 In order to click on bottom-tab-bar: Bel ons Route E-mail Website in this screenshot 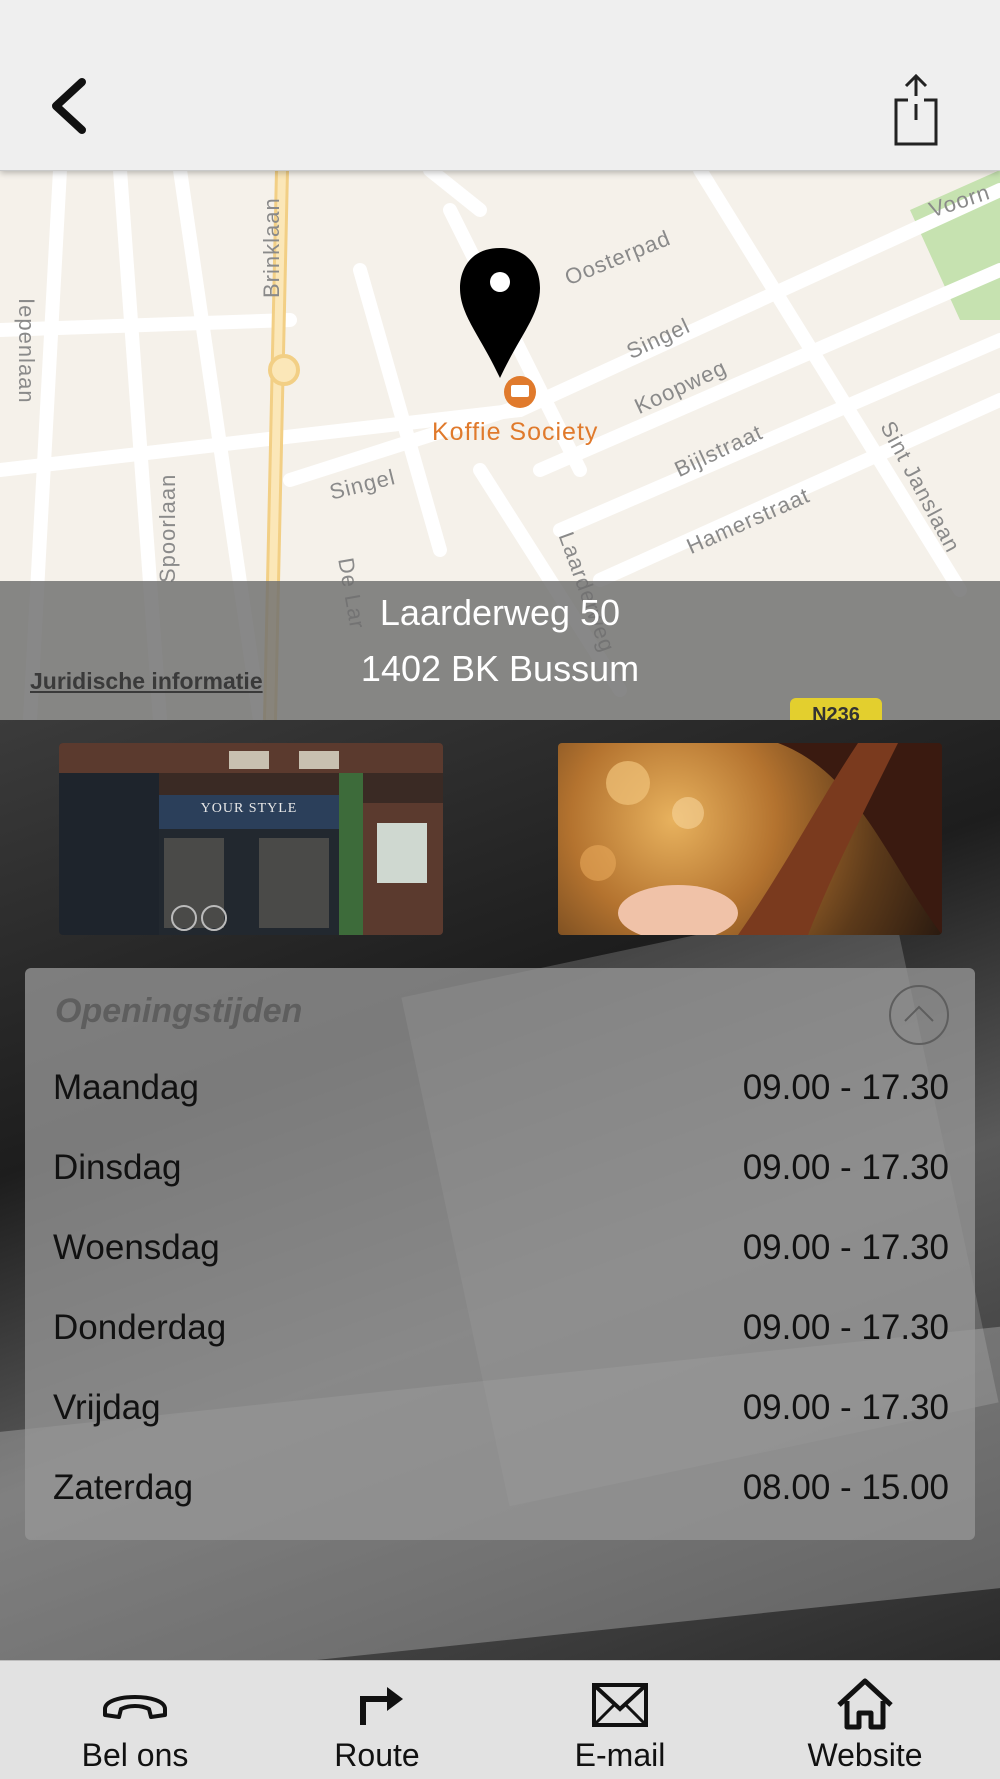, I will do `click(500, 1719)`.